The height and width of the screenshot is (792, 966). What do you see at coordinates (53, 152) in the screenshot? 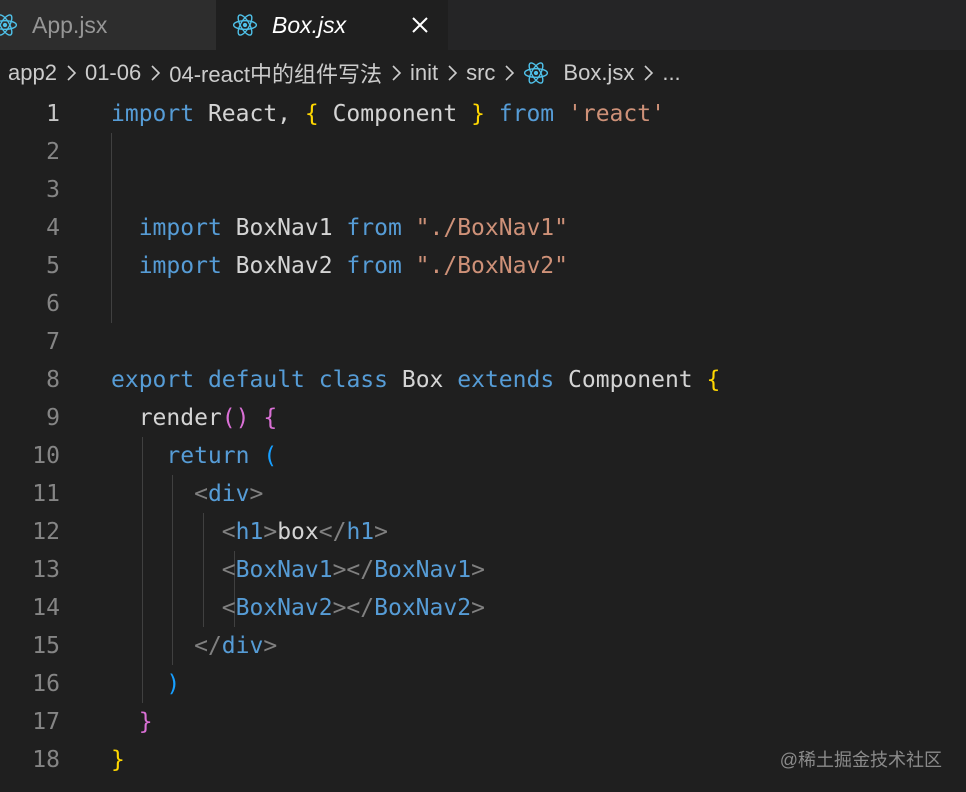
I see `line-number: 2` at bounding box center [53, 152].